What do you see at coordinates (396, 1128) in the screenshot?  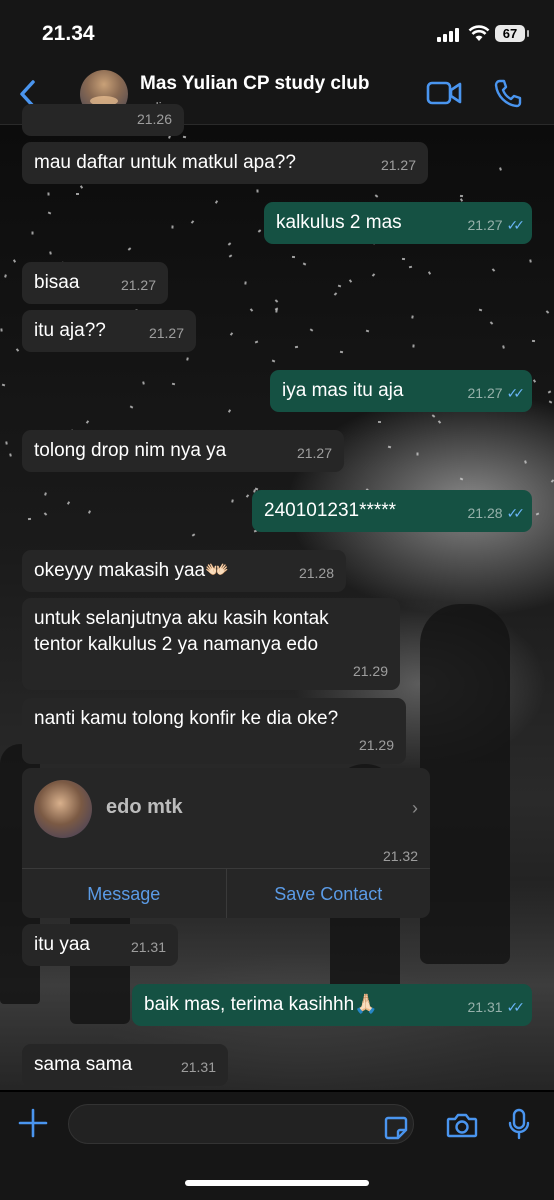 I see `sticker-icon` at bounding box center [396, 1128].